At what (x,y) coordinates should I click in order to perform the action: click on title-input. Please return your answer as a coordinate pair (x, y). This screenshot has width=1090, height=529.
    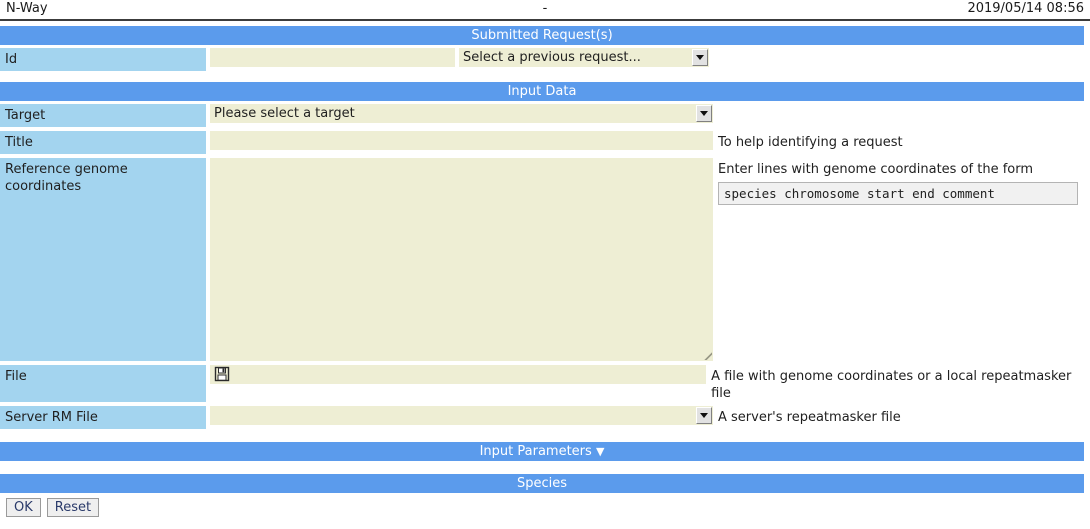
    Looking at the image, I should click on (461, 140).